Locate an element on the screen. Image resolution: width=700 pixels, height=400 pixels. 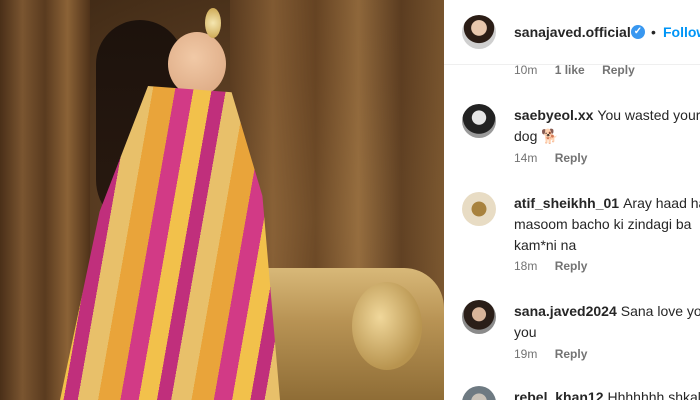
comment-meta: 14m Reply is located at coordinates (550, 158).